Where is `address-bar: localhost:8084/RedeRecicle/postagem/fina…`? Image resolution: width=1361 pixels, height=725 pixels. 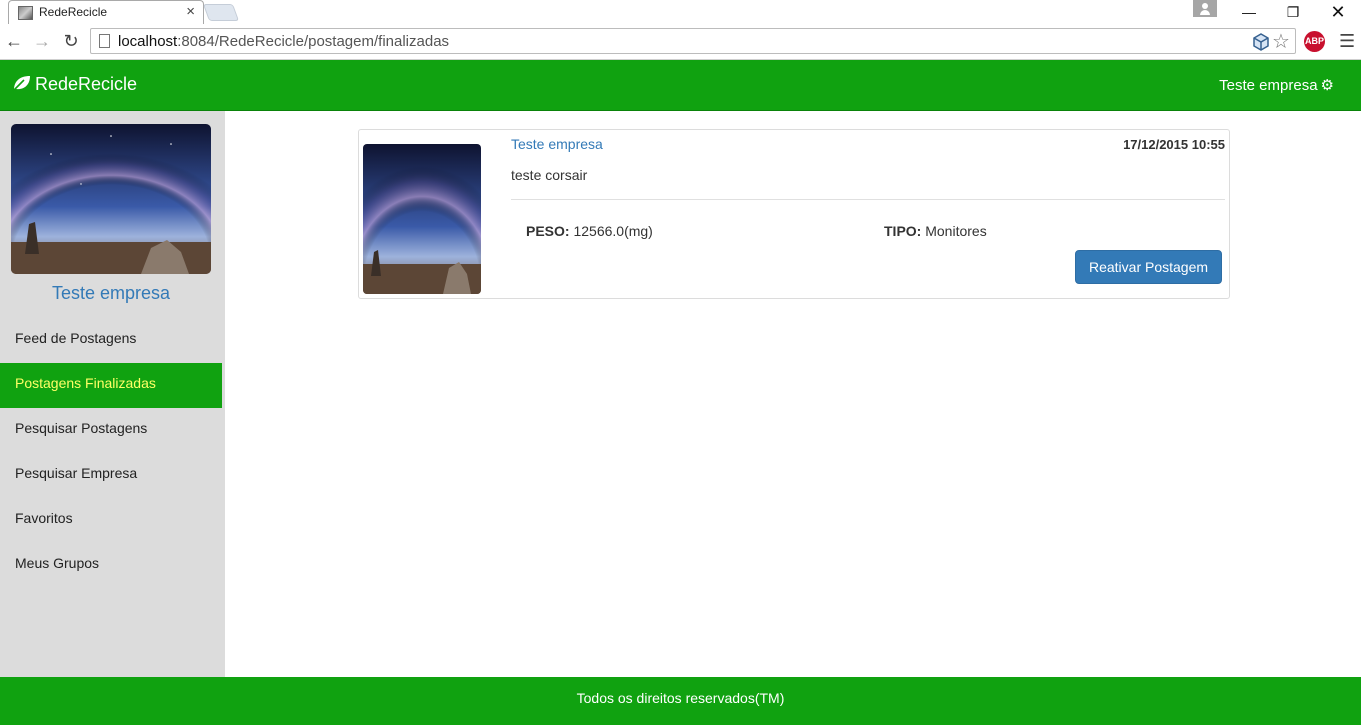 address-bar: localhost:8084/RedeRecicle/postagem/fina… is located at coordinates (693, 41).